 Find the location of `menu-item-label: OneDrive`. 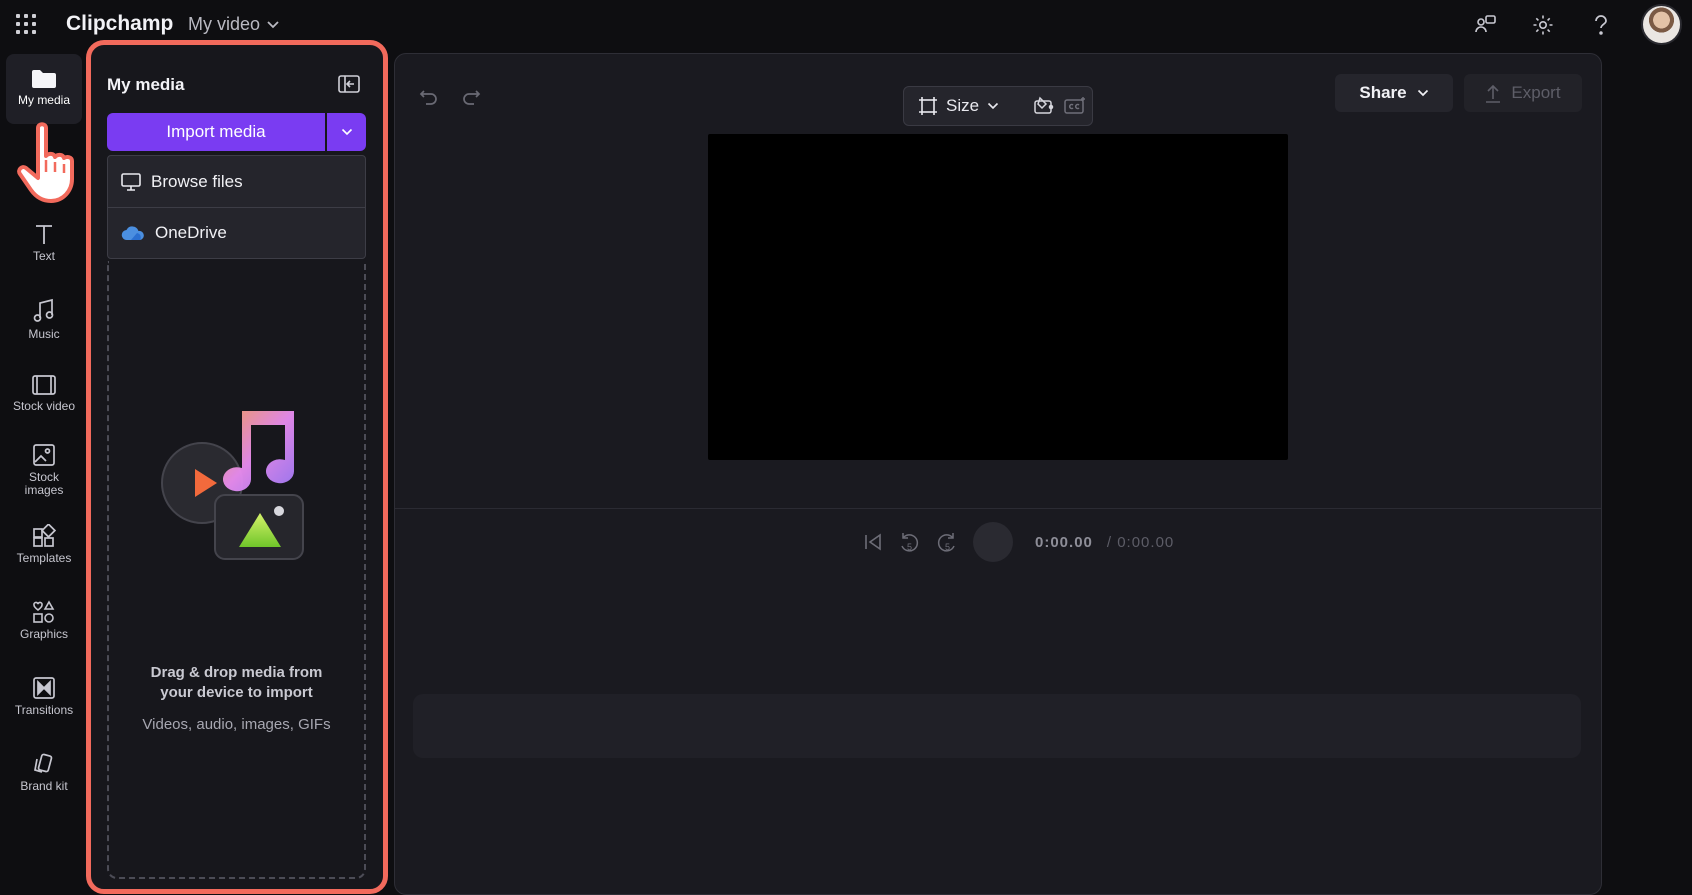

menu-item-label: OneDrive is located at coordinates (191, 232).